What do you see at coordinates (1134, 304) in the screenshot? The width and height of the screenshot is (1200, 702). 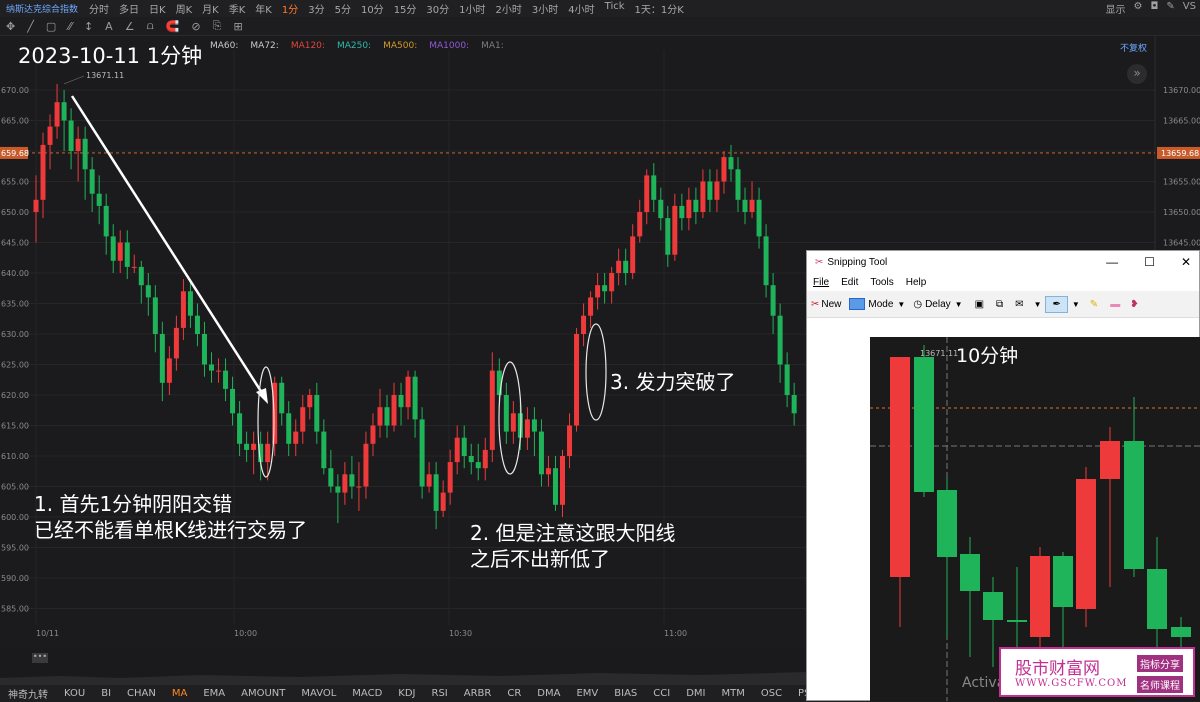 I see `paint-icon: ❥` at bounding box center [1134, 304].